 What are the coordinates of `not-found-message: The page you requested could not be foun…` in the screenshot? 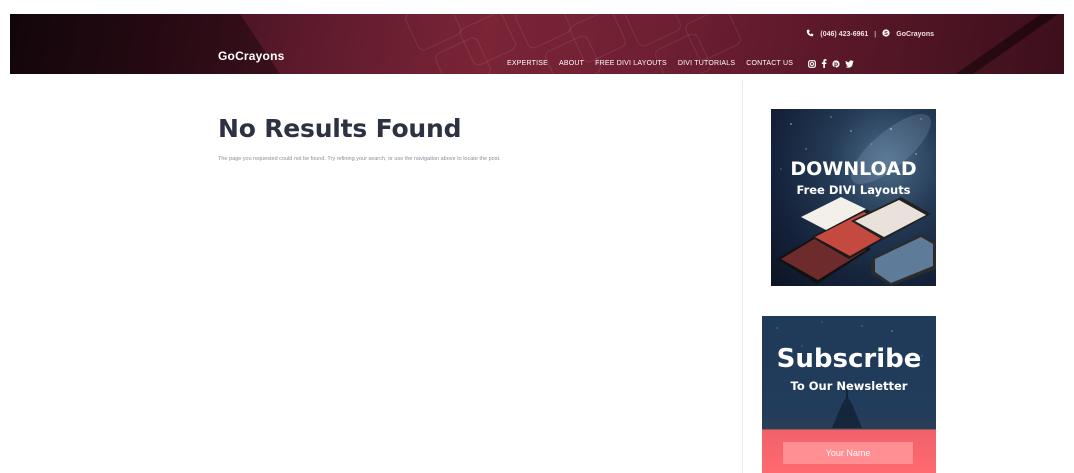 It's located at (359, 159).